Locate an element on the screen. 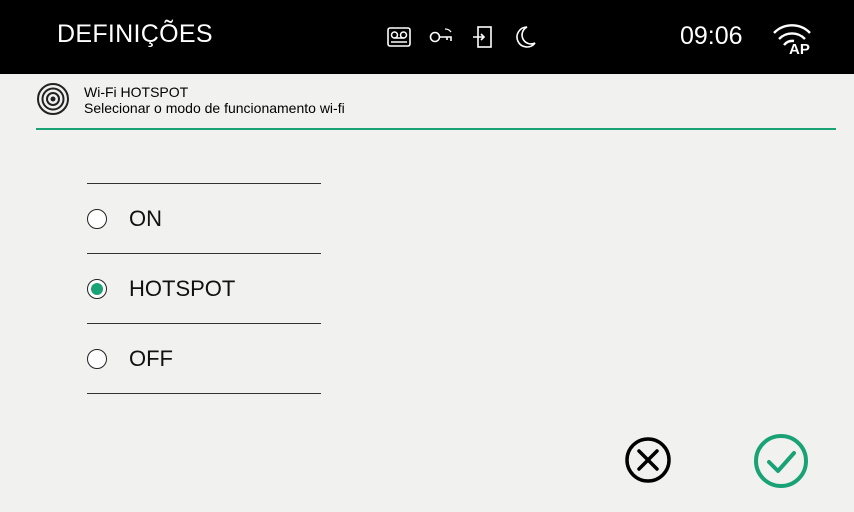 This screenshot has width=854, height=512. top-status-bar: DEFINIÇÕES 09:06 AP is located at coordinates (427, 37).